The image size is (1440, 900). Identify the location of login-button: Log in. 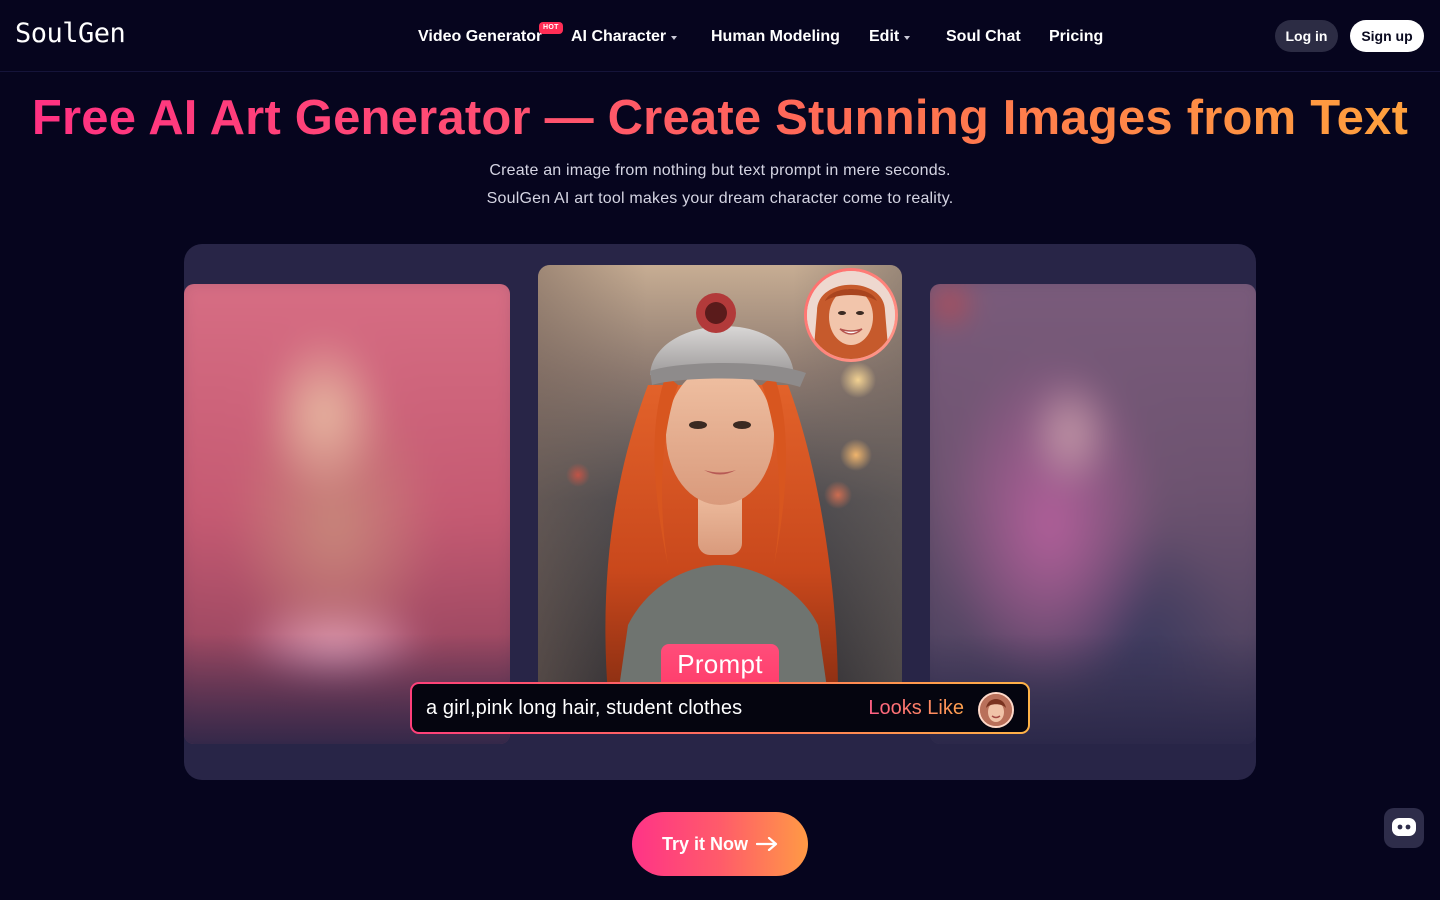
(1306, 36).